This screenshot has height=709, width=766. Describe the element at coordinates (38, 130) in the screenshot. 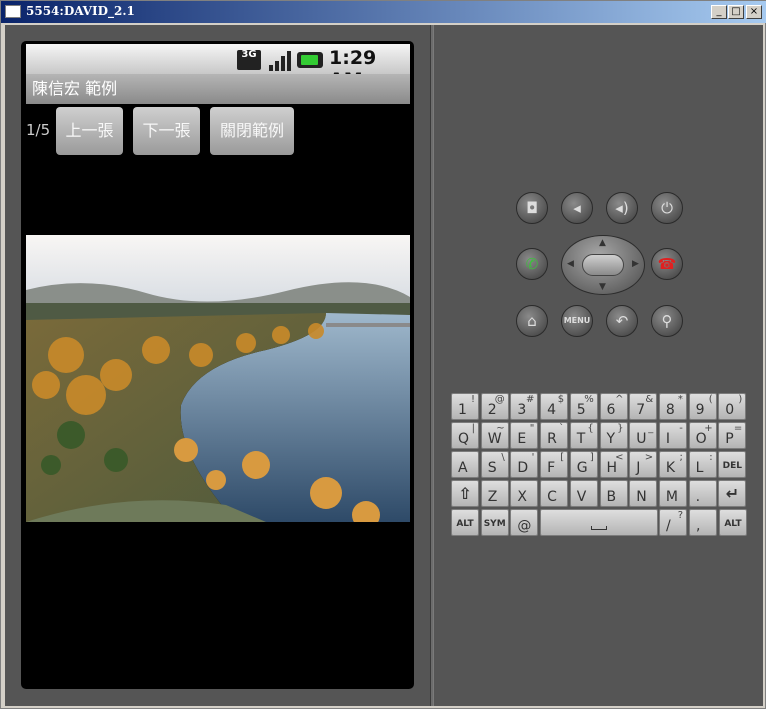

I see `page-indicator: 1/5` at that location.